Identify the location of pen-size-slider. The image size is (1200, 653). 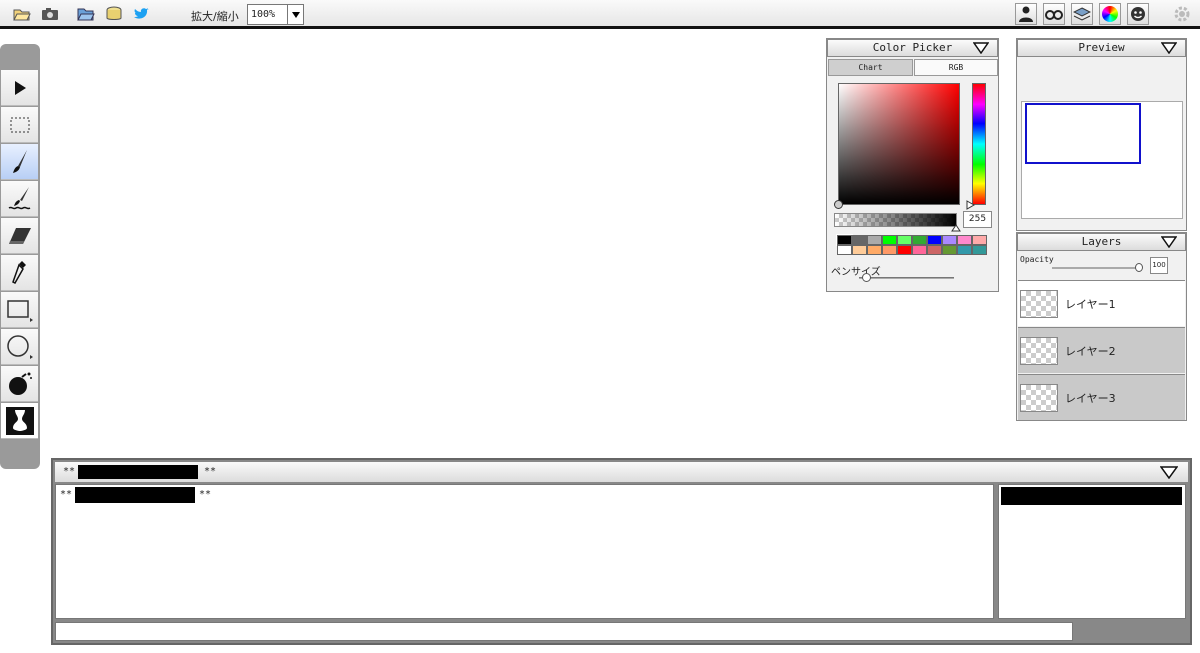
(906, 278).